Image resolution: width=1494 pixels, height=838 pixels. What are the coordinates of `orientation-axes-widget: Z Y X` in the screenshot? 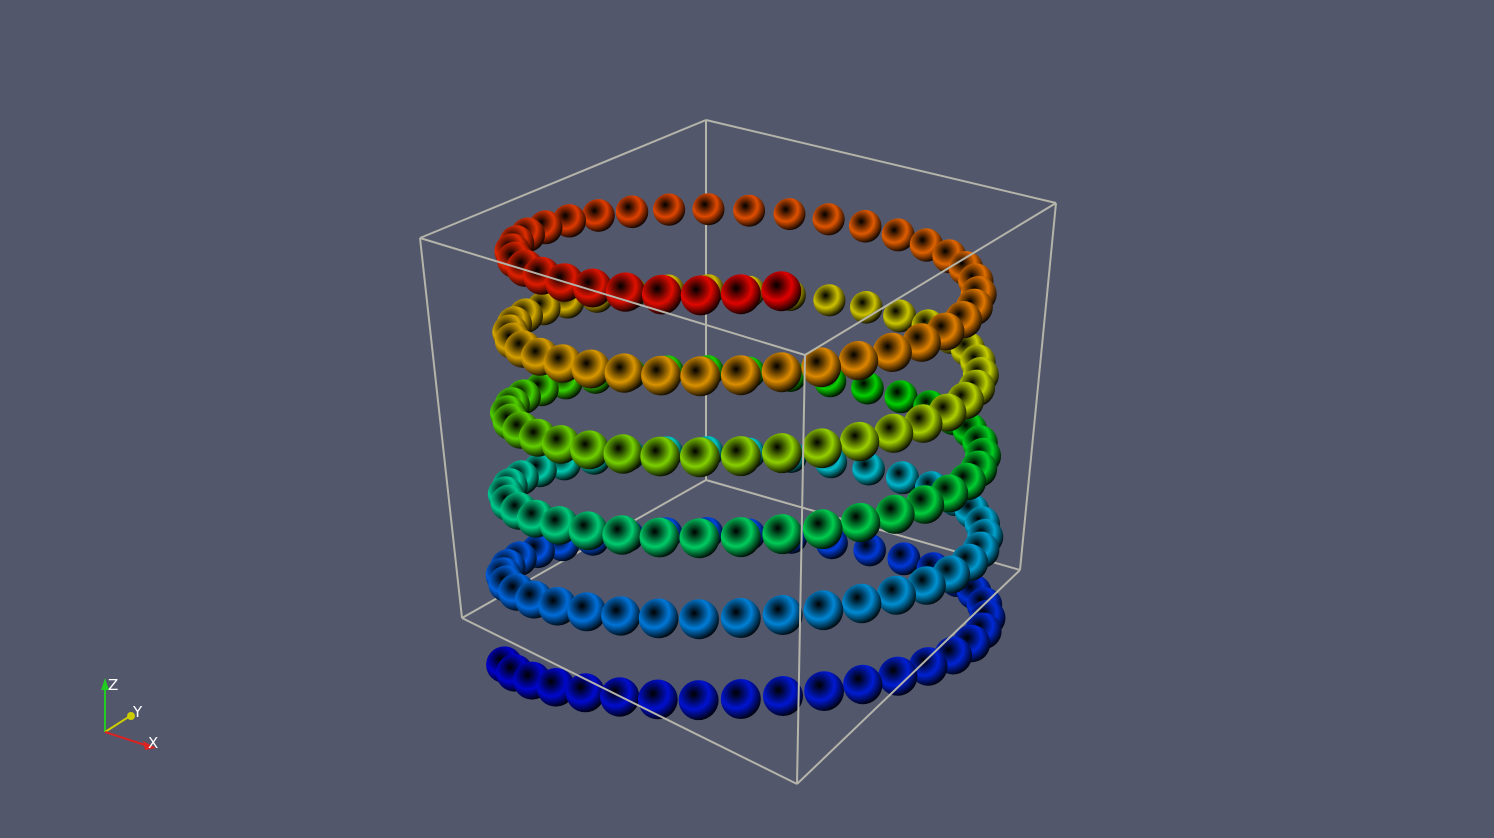 It's located at (129, 714).